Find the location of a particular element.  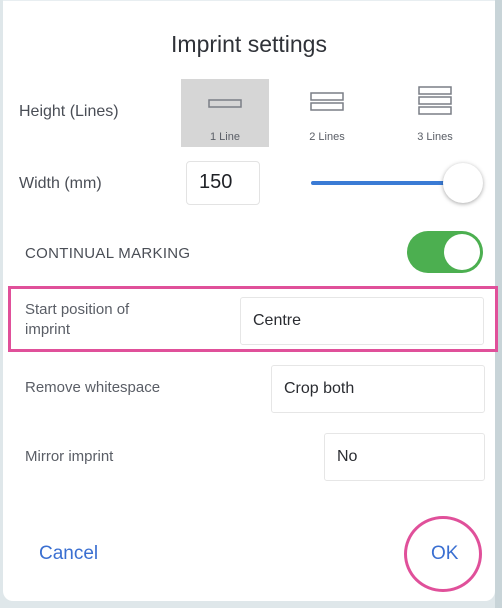

height-option-1-line: 1 Line is located at coordinates (225, 113).